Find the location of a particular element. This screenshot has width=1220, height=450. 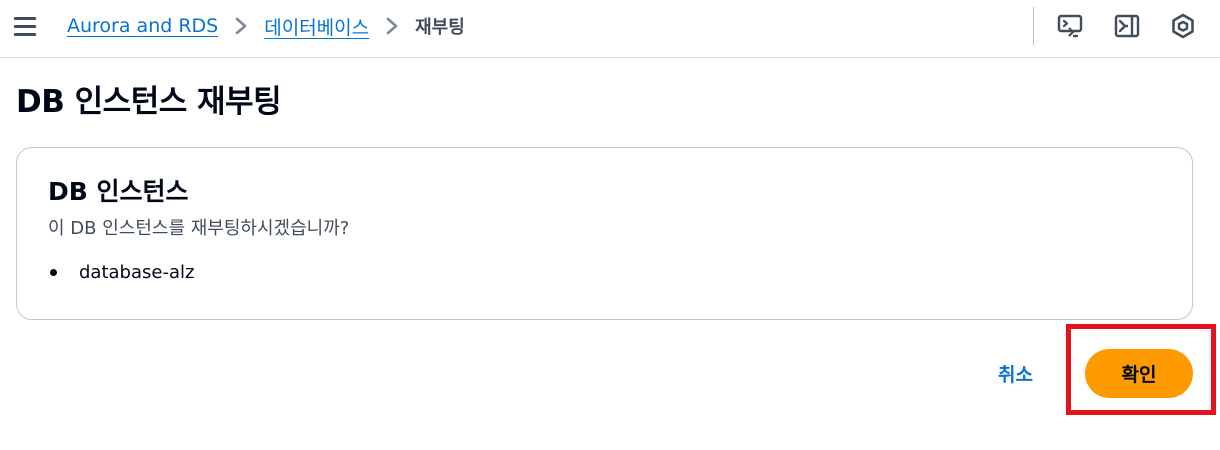

side-panel-icon is located at coordinates (1127, 26).